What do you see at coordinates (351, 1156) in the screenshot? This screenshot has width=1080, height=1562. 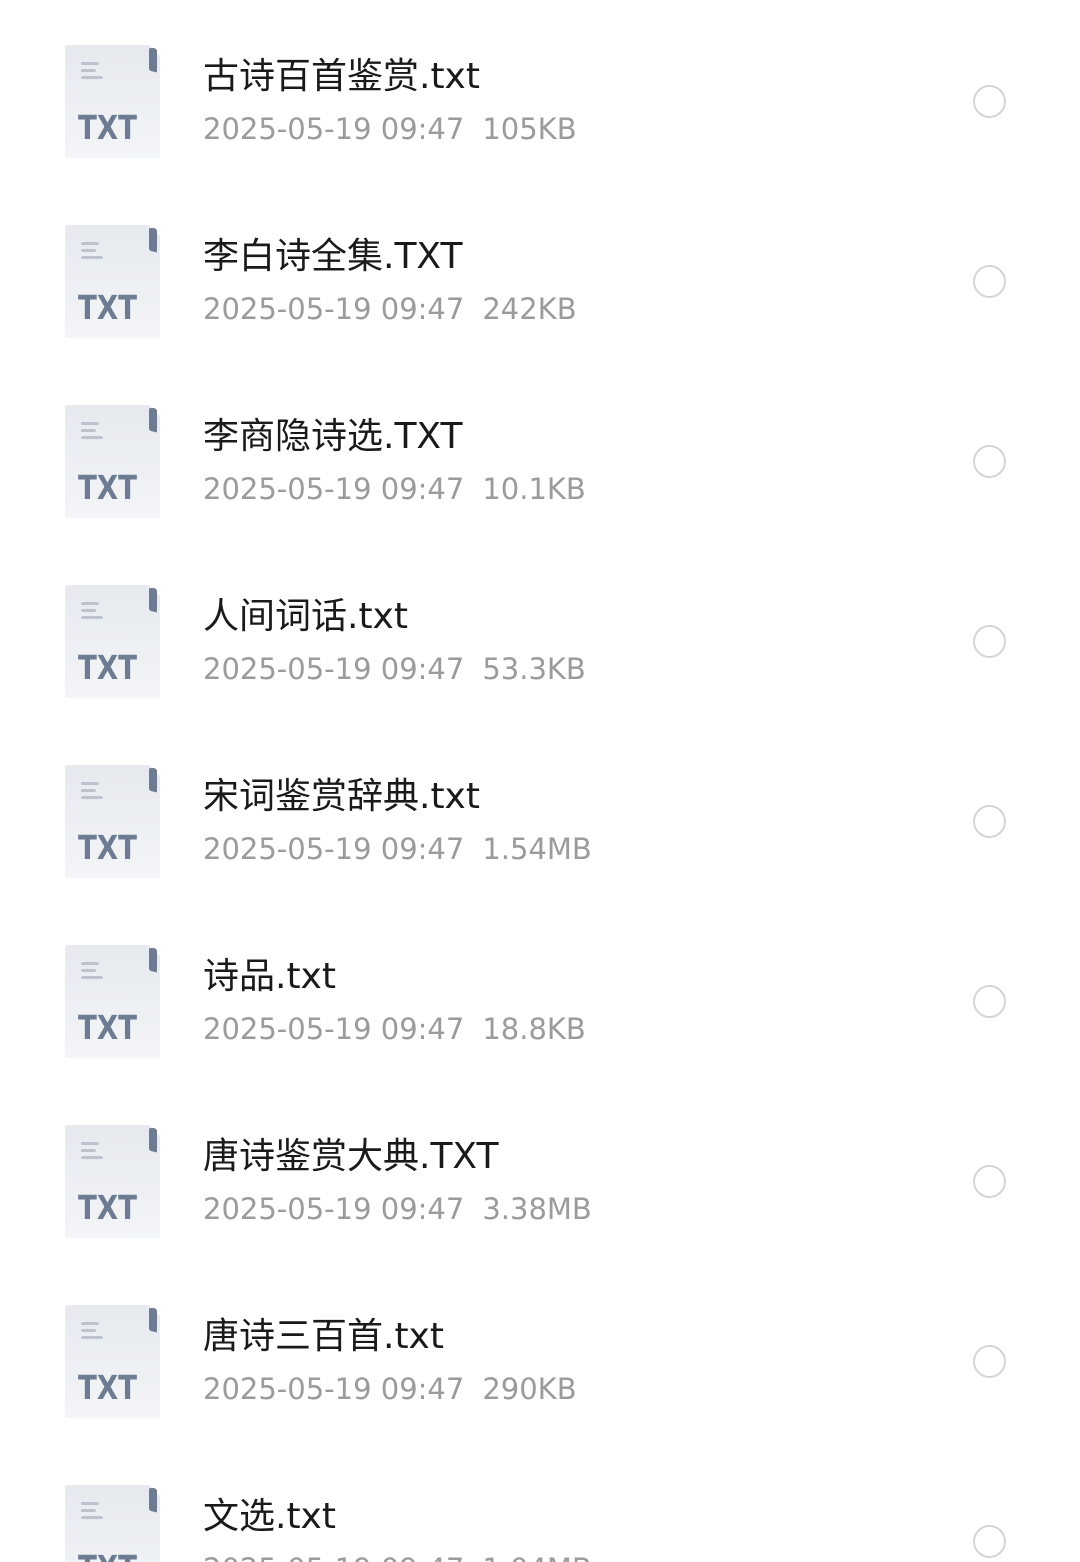 I see `file-name: 唐诗鉴赏大典.TXT` at bounding box center [351, 1156].